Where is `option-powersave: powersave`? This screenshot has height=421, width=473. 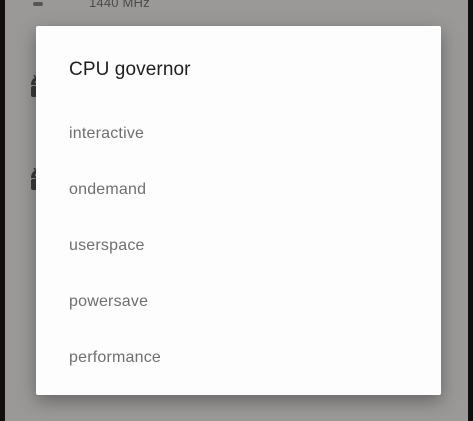
option-powersave: powersave is located at coordinates (238, 302).